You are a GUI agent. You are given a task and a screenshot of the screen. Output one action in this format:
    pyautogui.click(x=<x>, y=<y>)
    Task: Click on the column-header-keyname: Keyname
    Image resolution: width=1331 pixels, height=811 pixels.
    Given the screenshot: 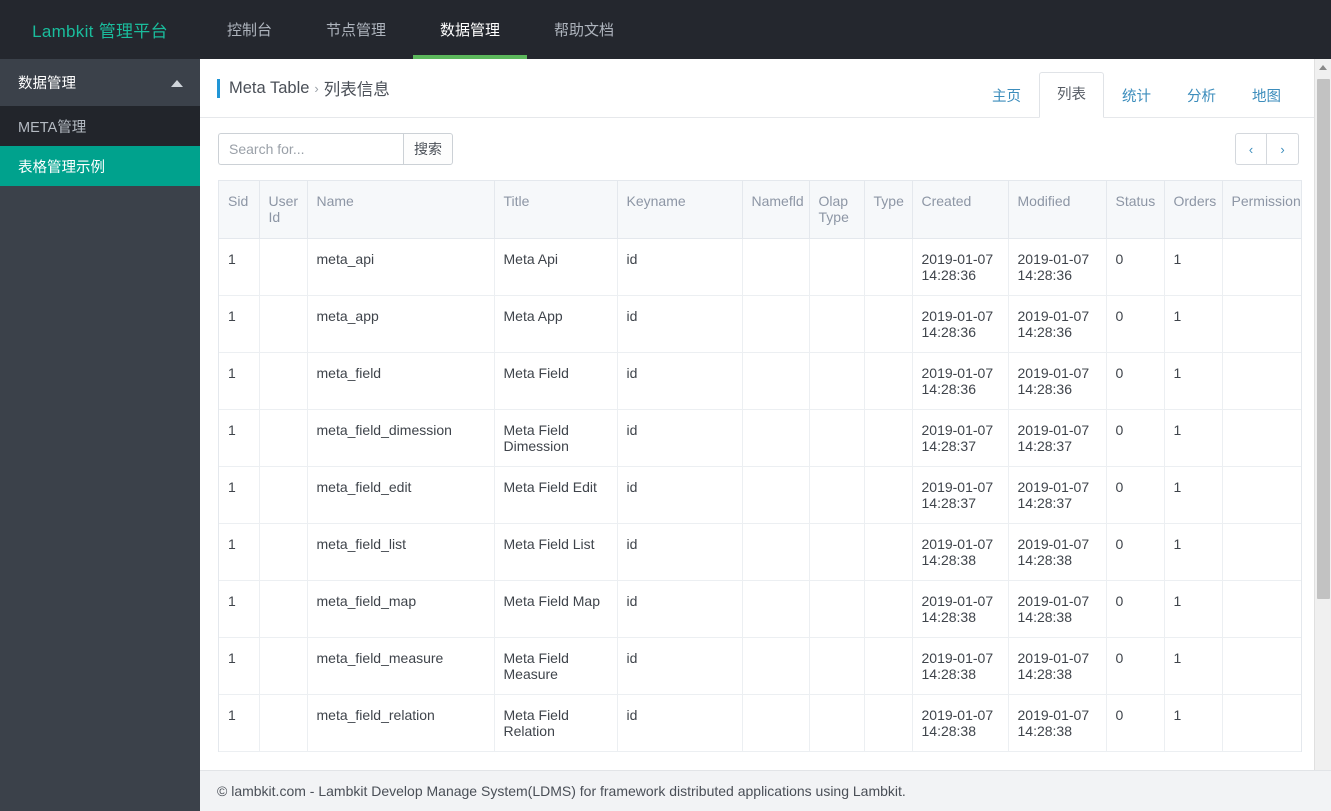 What is the action you would take?
    pyautogui.click(x=680, y=210)
    